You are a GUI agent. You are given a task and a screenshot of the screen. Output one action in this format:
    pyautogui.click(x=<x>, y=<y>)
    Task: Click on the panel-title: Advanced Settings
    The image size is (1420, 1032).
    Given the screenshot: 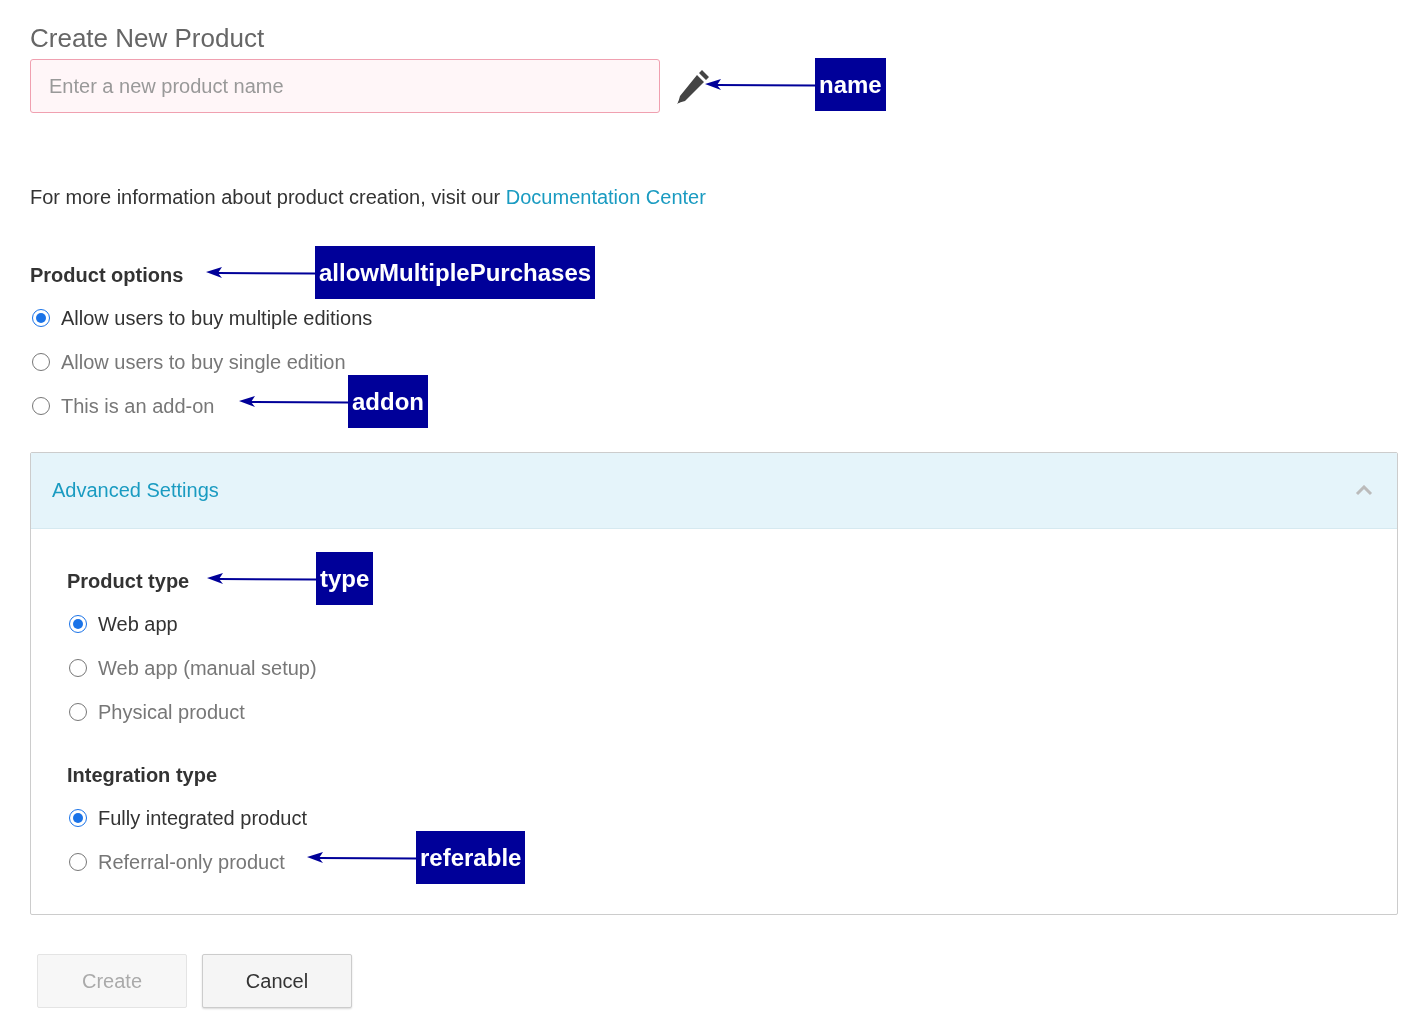 What is the action you would take?
    pyautogui.click(x=135, y=490)
    